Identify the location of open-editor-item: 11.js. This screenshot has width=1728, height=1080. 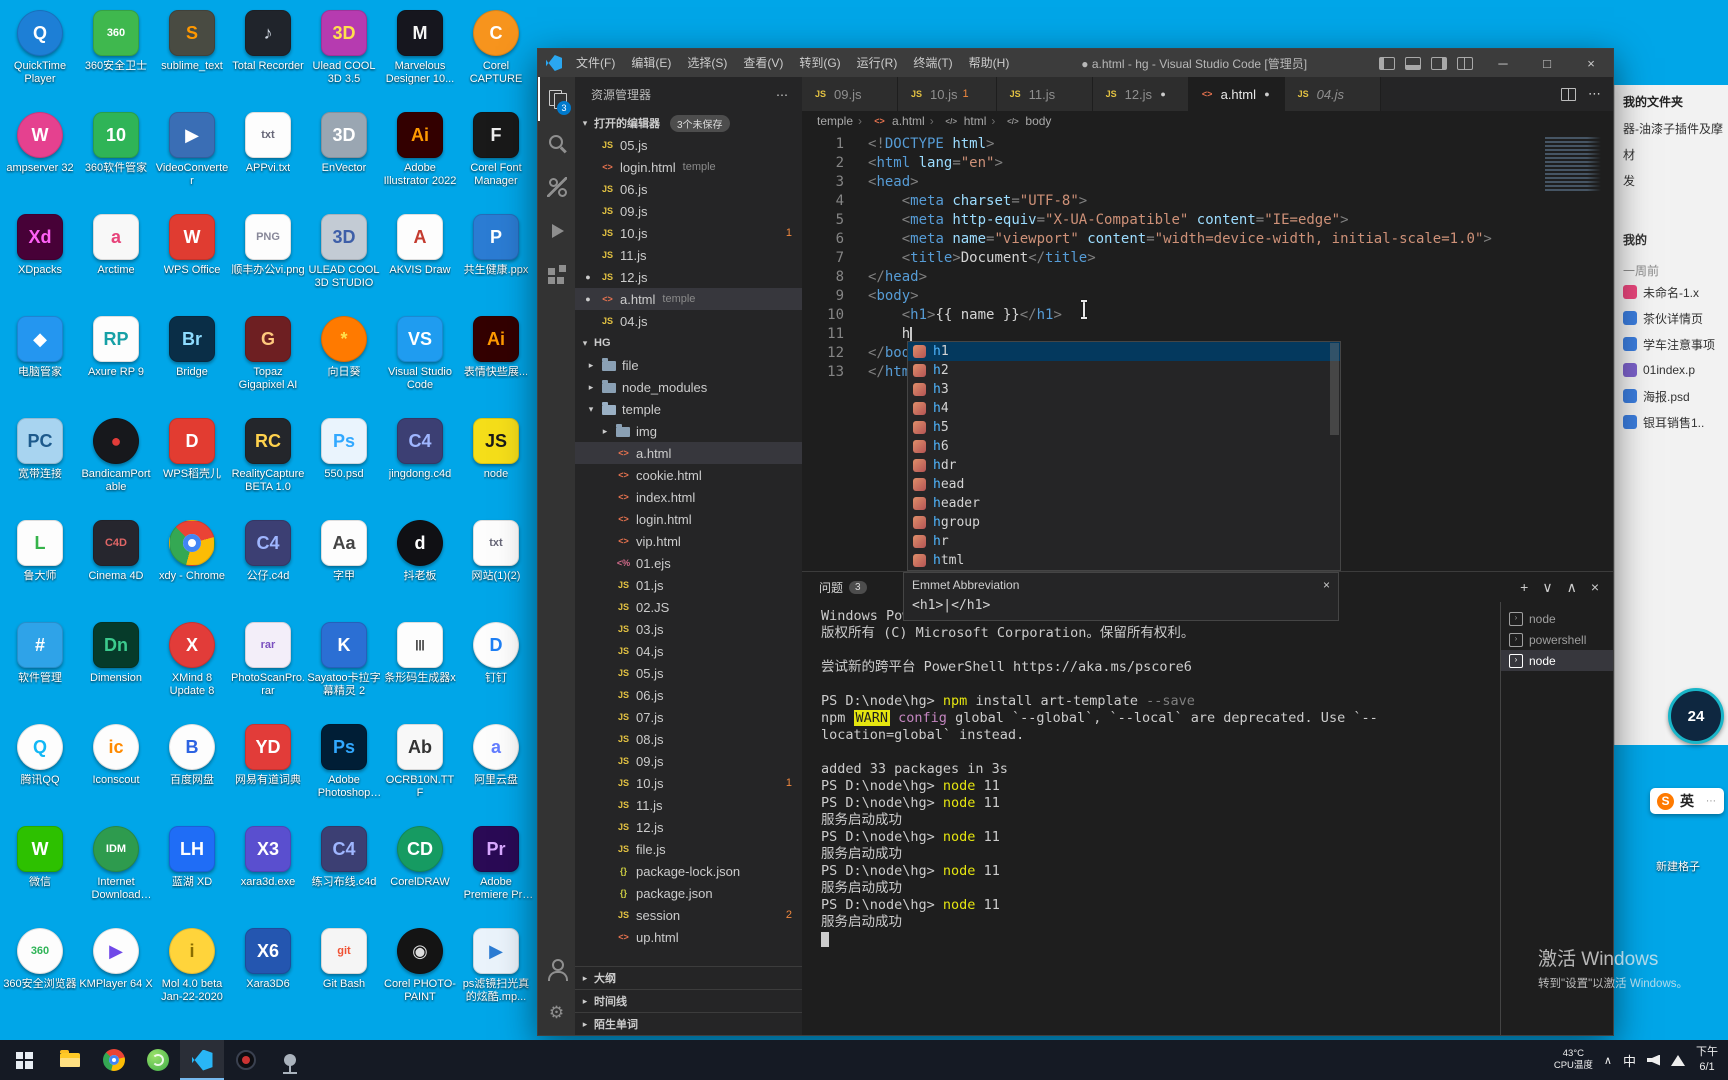
(688, 255).